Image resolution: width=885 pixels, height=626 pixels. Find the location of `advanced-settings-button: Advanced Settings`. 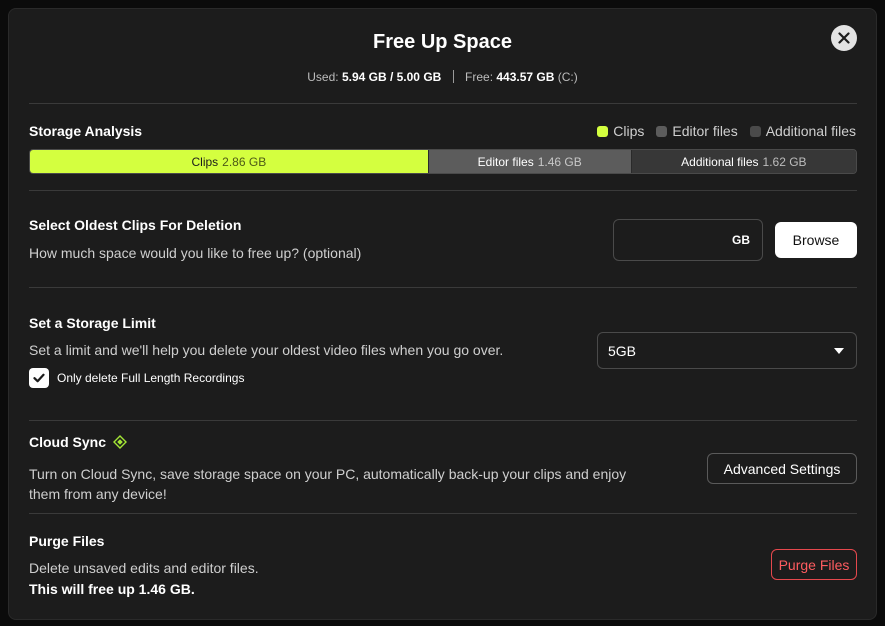

advanced-settings-button: Advanced Settings is located at coordinates (782, 468).